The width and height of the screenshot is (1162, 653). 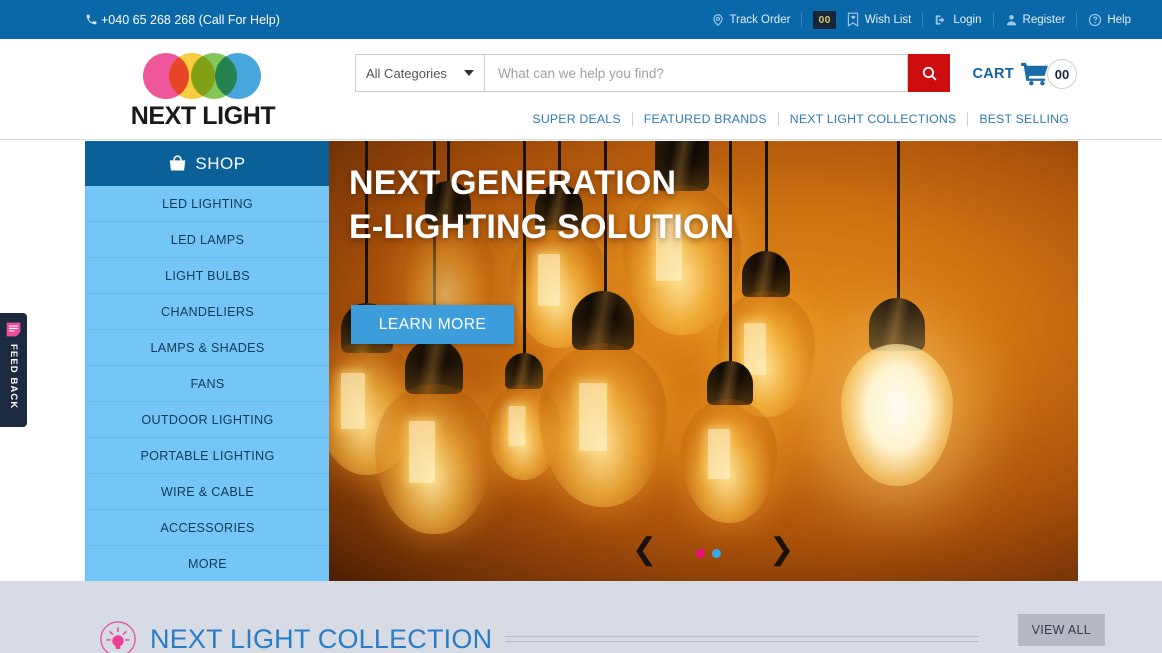 What do you see at coordinates (207, 312) in the screenshot?
I see `sidebar-item-chandeliers: CHANDELIERS` at bounding box center [207, 312].